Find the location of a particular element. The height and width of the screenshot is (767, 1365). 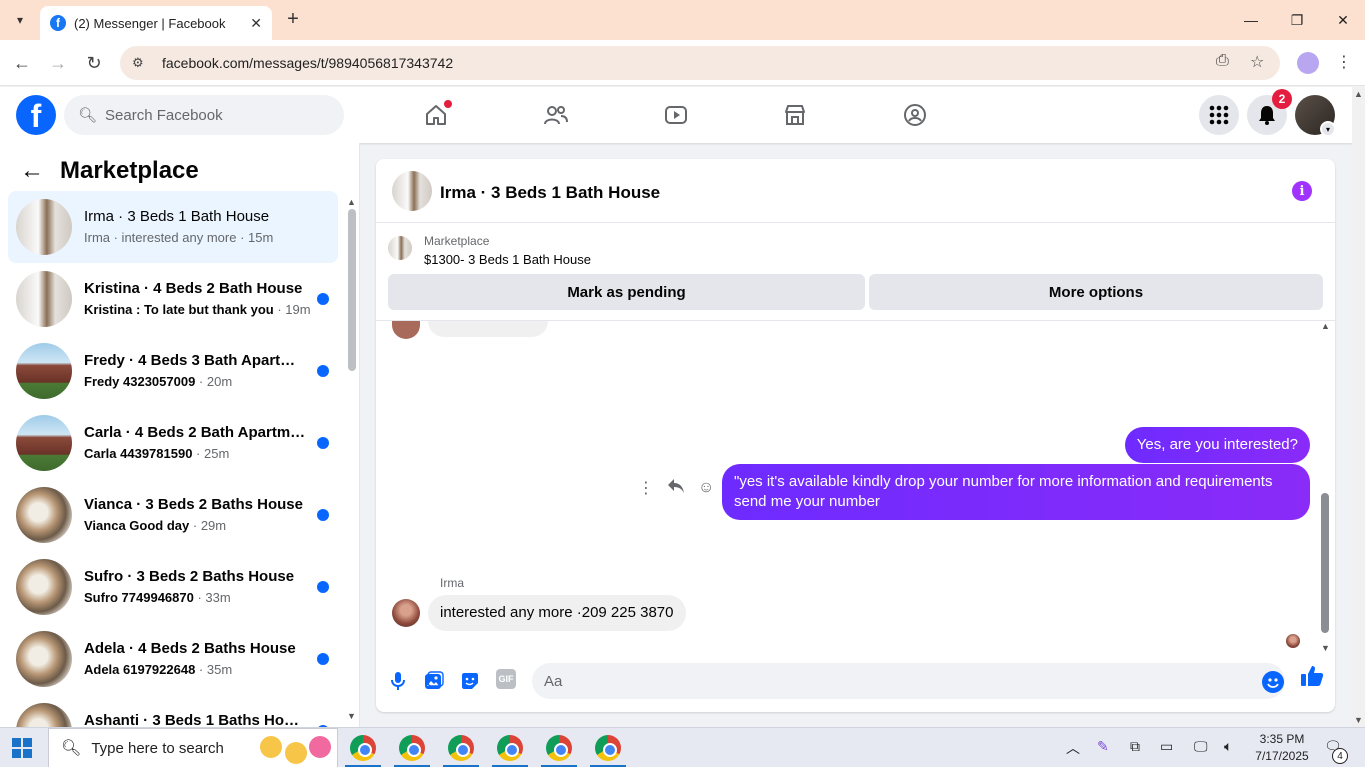

listing-source: Marketplace is located at coordinates (457, 241).